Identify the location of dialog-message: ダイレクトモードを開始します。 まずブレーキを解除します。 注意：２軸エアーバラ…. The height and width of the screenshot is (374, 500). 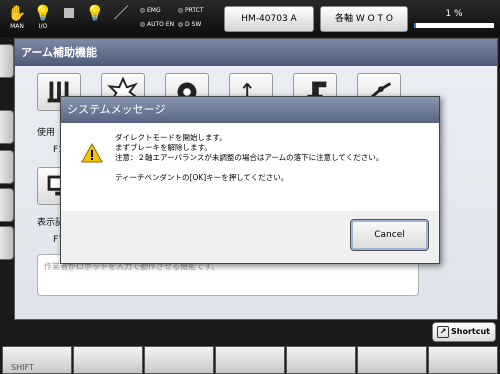
(275, 158).